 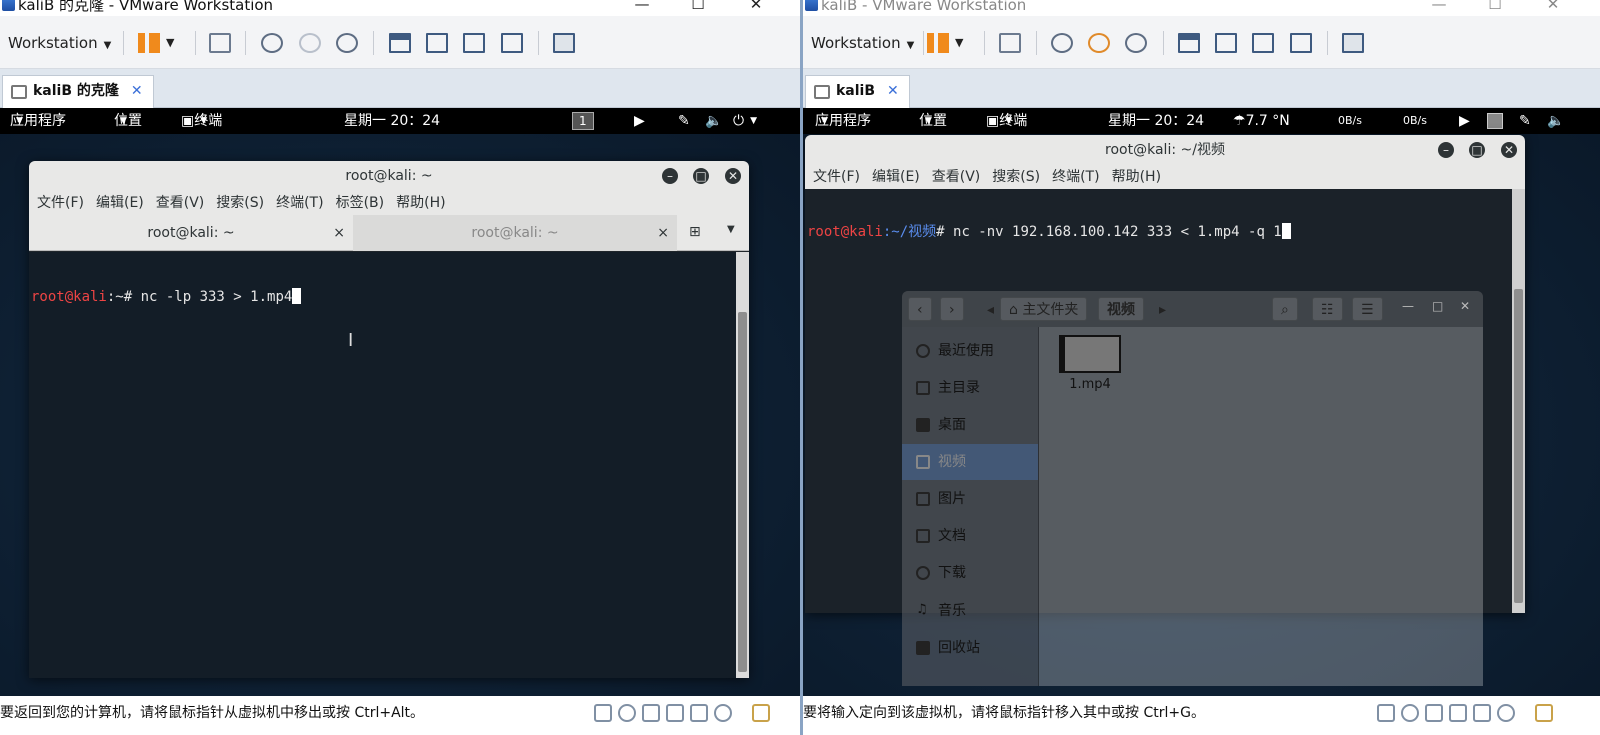 I want to click on menu-icon: ☰, so click(x=1367, y=309).